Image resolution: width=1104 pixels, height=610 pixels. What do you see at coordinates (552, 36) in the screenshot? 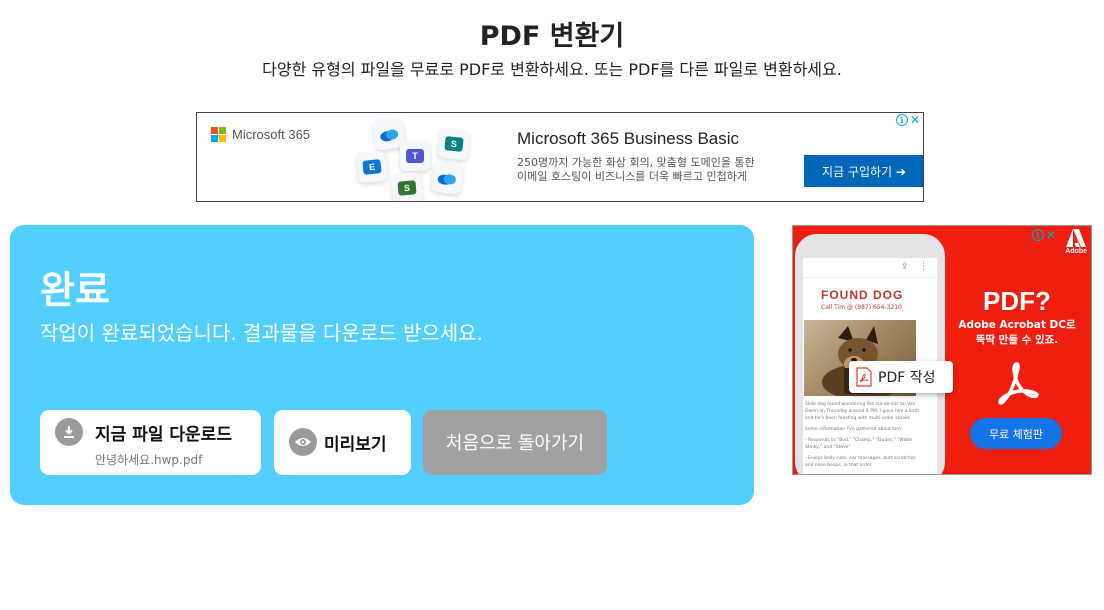
I see `page-title: PDF 변환기` at bounding box center [552, 36].